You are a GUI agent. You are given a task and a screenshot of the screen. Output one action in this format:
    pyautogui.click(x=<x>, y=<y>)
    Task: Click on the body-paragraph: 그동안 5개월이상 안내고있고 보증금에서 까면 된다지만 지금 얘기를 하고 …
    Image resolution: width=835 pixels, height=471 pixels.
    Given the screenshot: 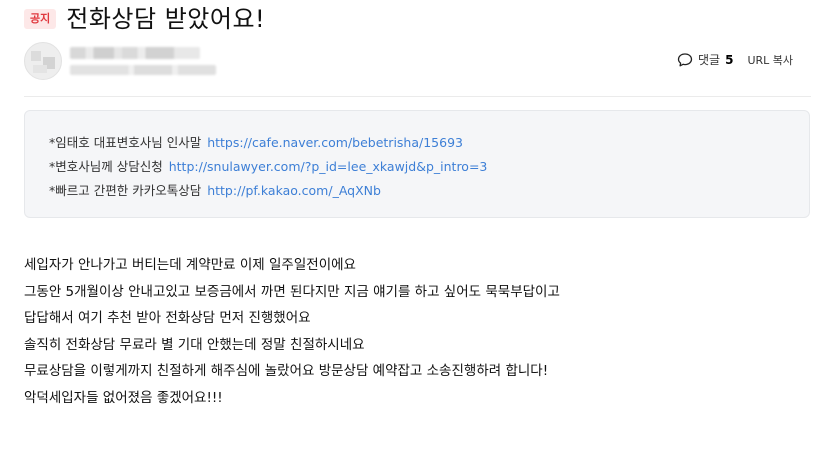 What is the action you would take?
    pyautogui.click(x=292, y=291)
    